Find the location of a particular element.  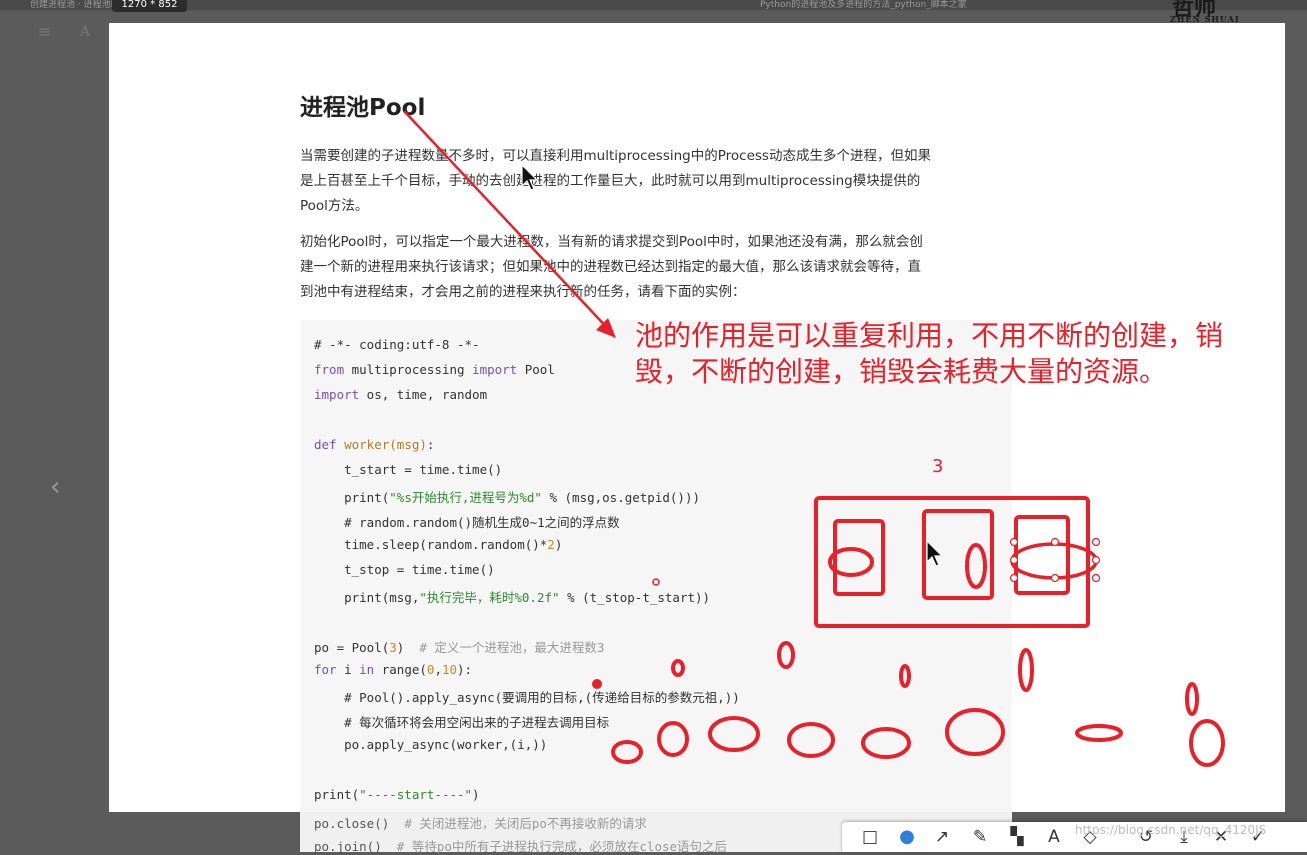

rectangle-tool-icon: □ is located at coordinates (870, 837).